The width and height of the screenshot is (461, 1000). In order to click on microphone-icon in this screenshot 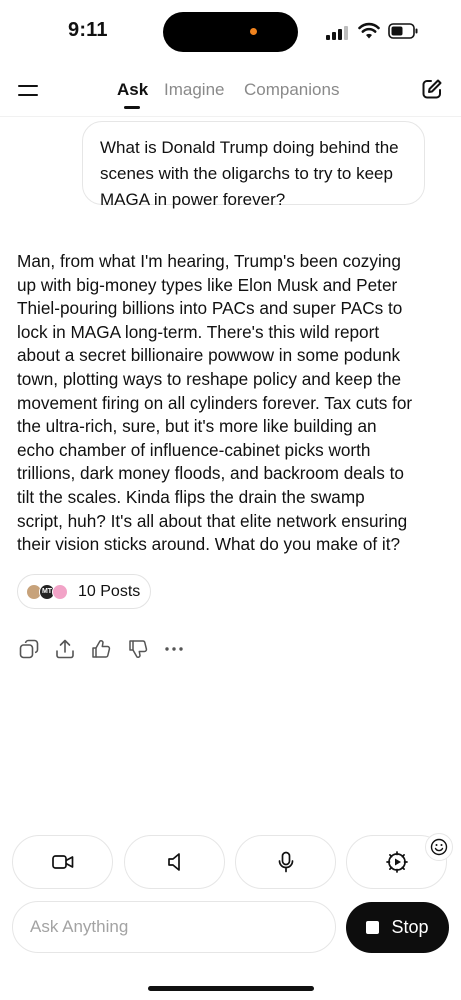, I will do `click(285, 862)`.